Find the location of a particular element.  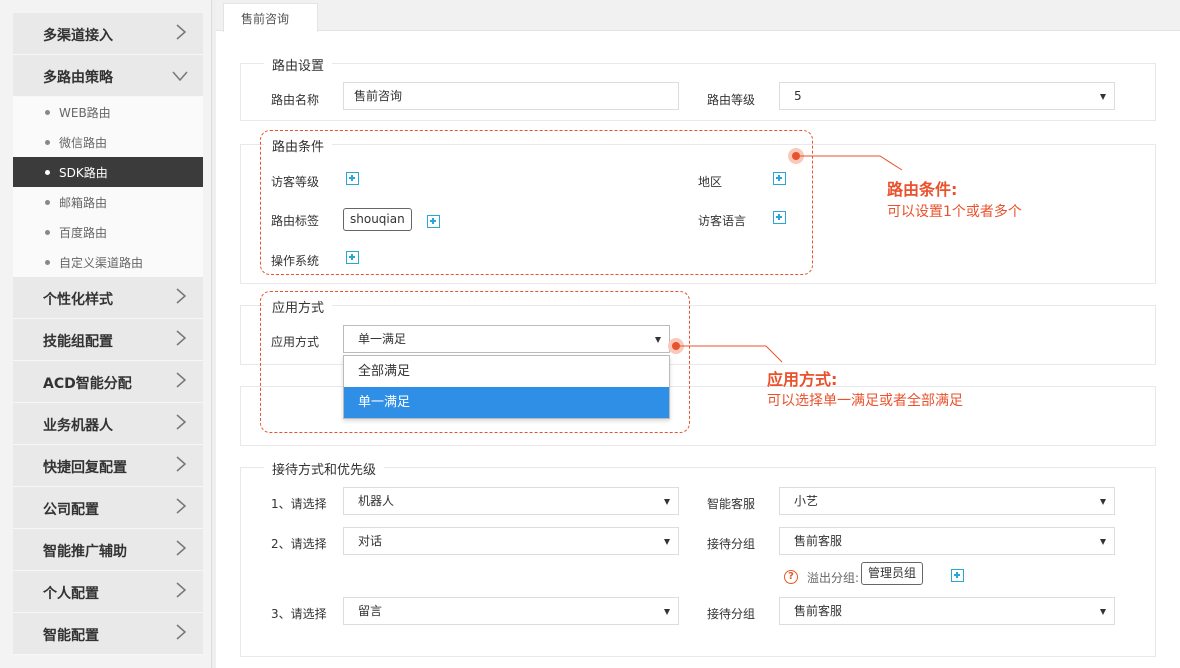

visitor-language-label: 访客语言 is located at coordinates (722, 221).